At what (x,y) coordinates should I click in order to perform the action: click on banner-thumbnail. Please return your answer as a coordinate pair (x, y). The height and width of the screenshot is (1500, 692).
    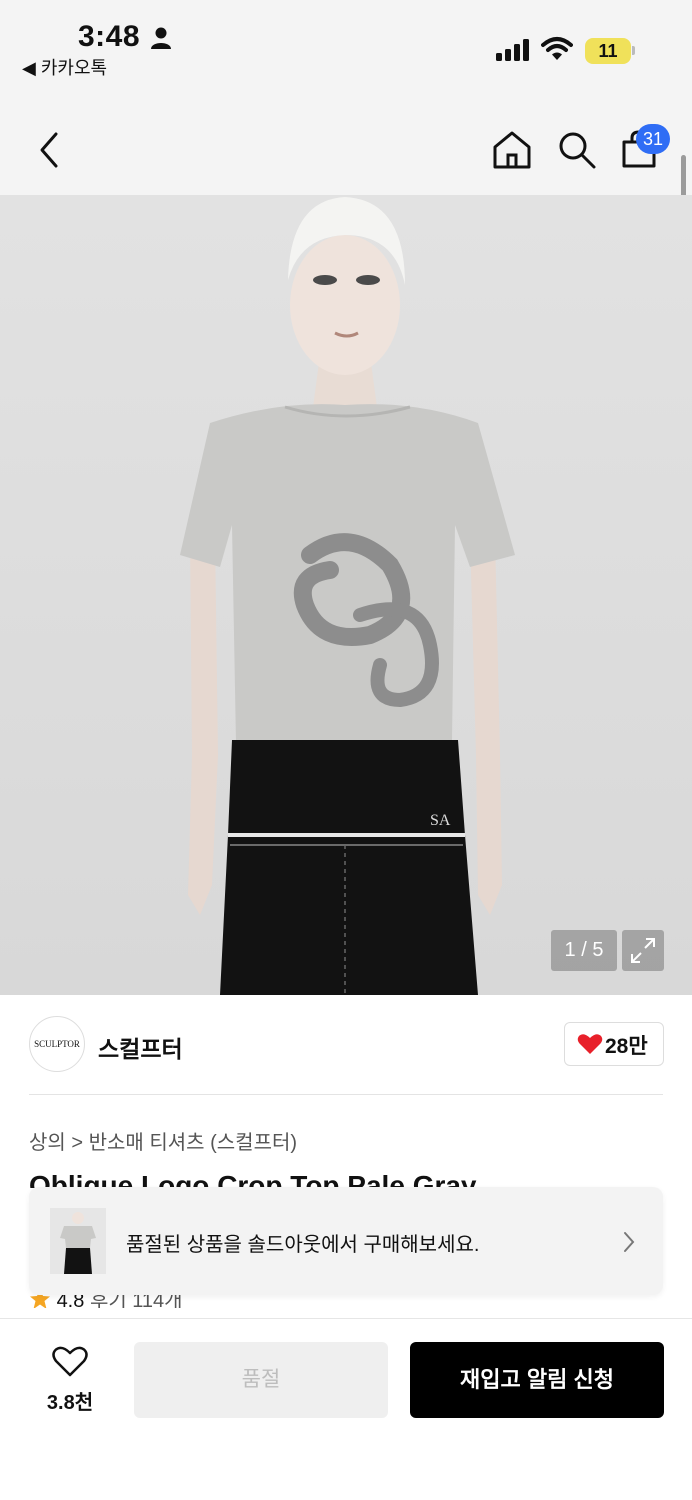
    Looking at the image, I should click on (78, 1241).